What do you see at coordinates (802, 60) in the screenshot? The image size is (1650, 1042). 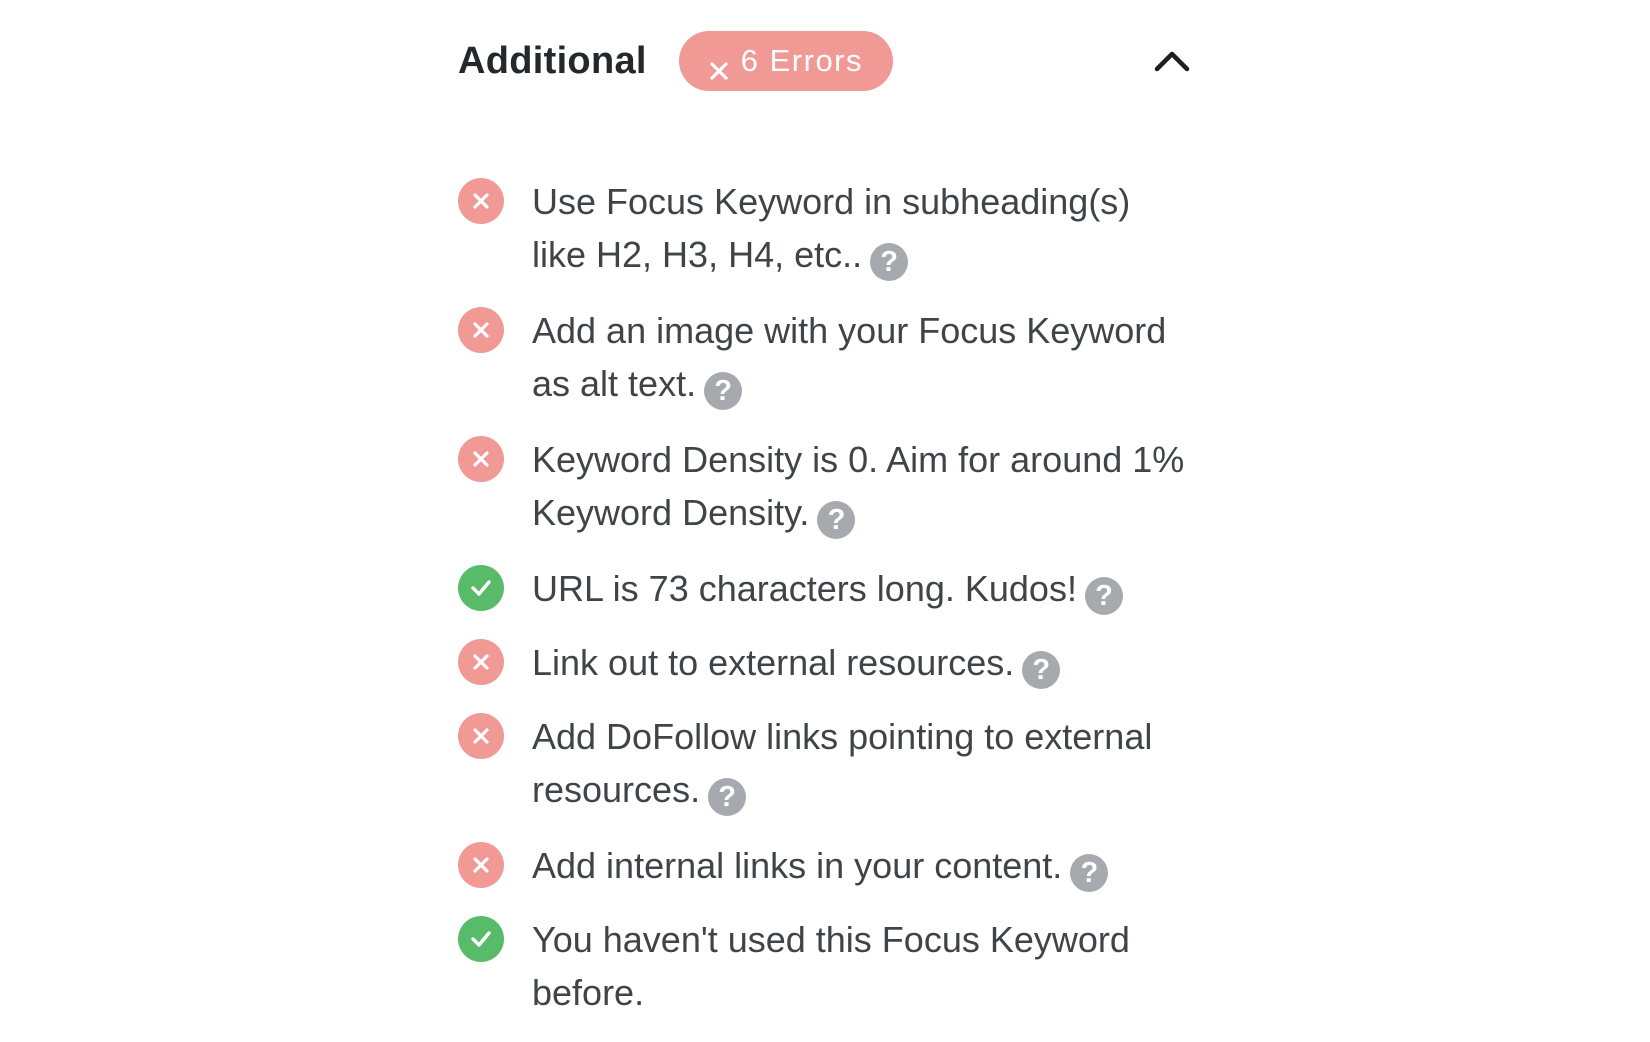 I see `errors-badge-label: 6 Errors` at bounding box center [802, 60].